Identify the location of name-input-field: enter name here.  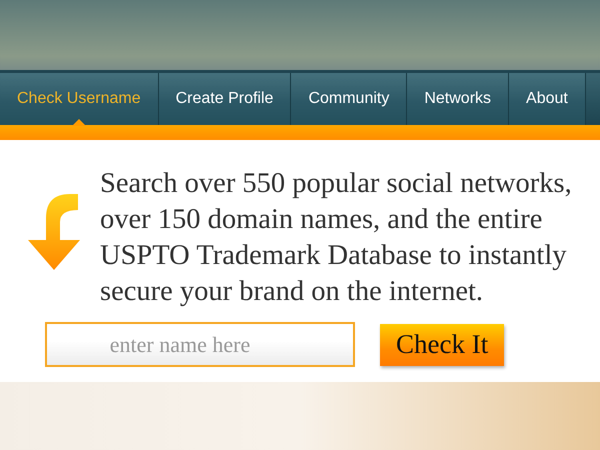
(200, 344).